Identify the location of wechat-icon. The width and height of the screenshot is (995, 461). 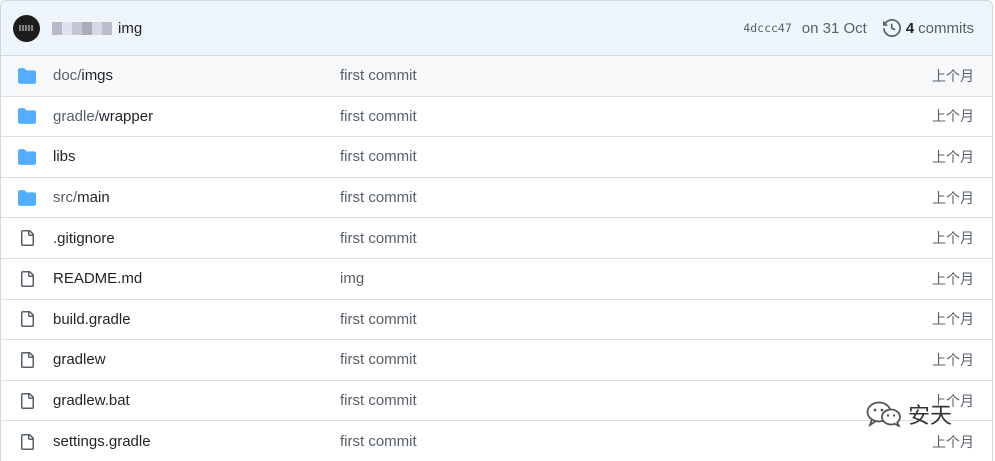
(883, 414).